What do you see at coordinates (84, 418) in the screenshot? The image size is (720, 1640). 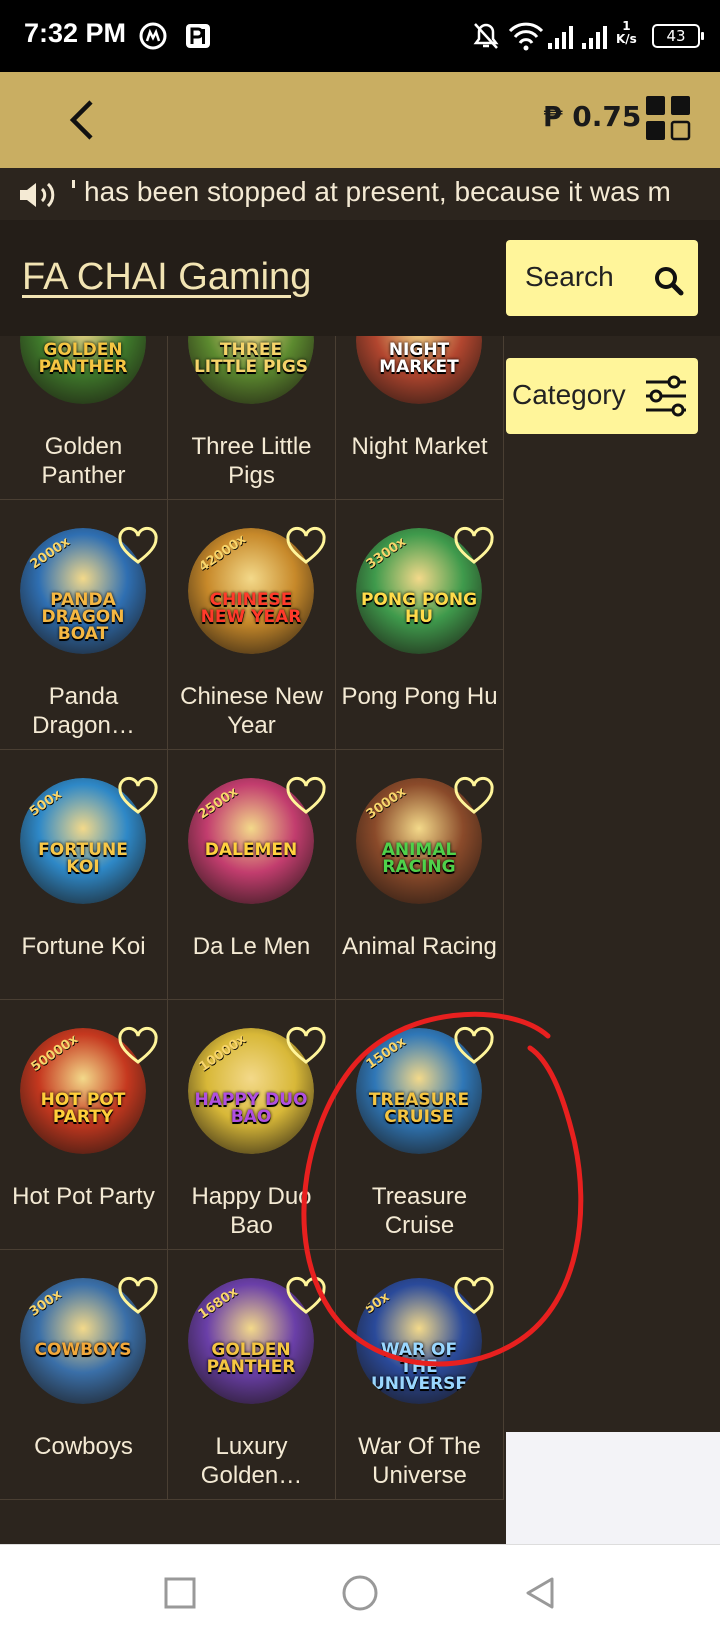 I see `game-tile: 88x GOLDEN PANTHER Golden Panther` at bounding box center [84, 418].